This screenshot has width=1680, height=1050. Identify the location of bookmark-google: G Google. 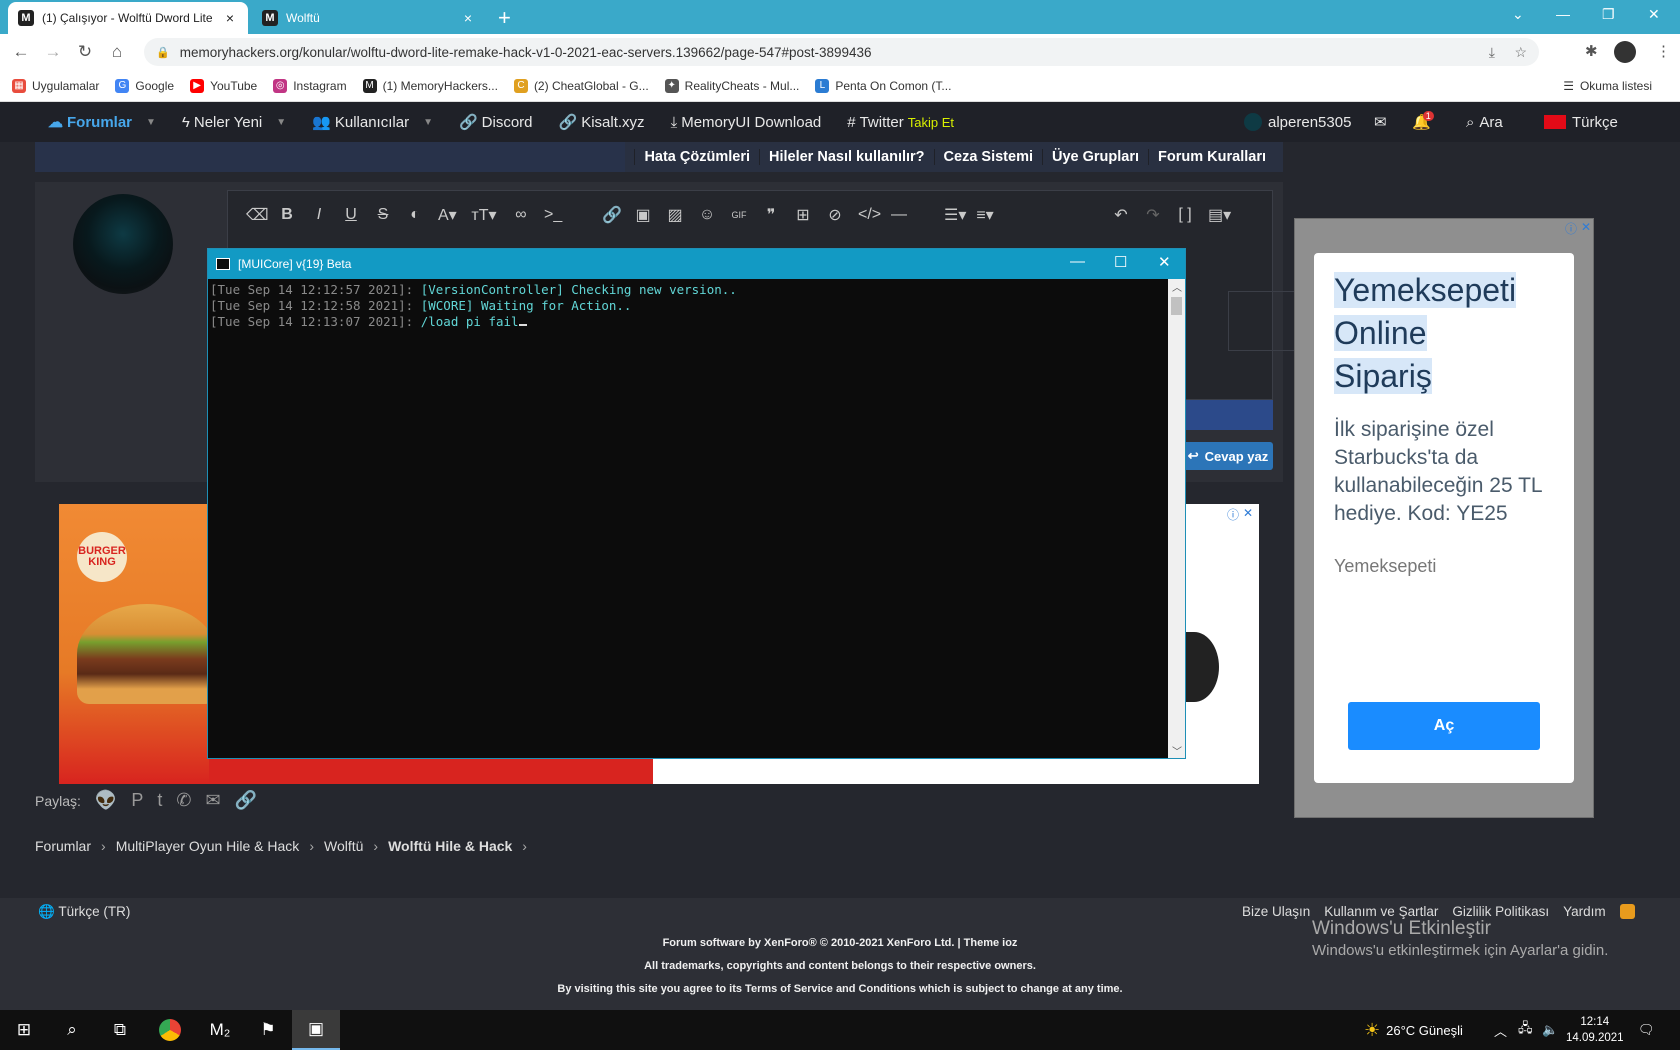
(144, 85).